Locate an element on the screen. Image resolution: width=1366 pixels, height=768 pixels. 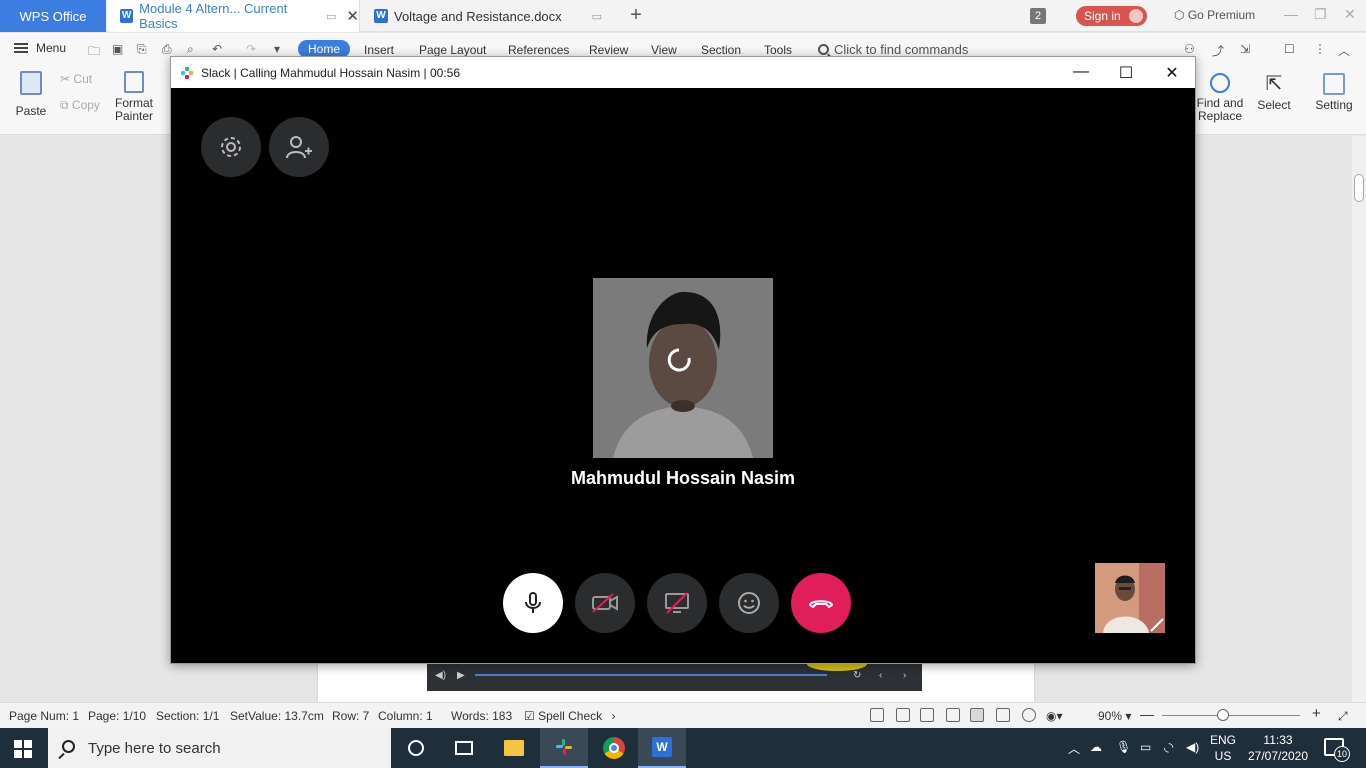
sign-in-label: Sign in is located at coordinates (1102, 16).